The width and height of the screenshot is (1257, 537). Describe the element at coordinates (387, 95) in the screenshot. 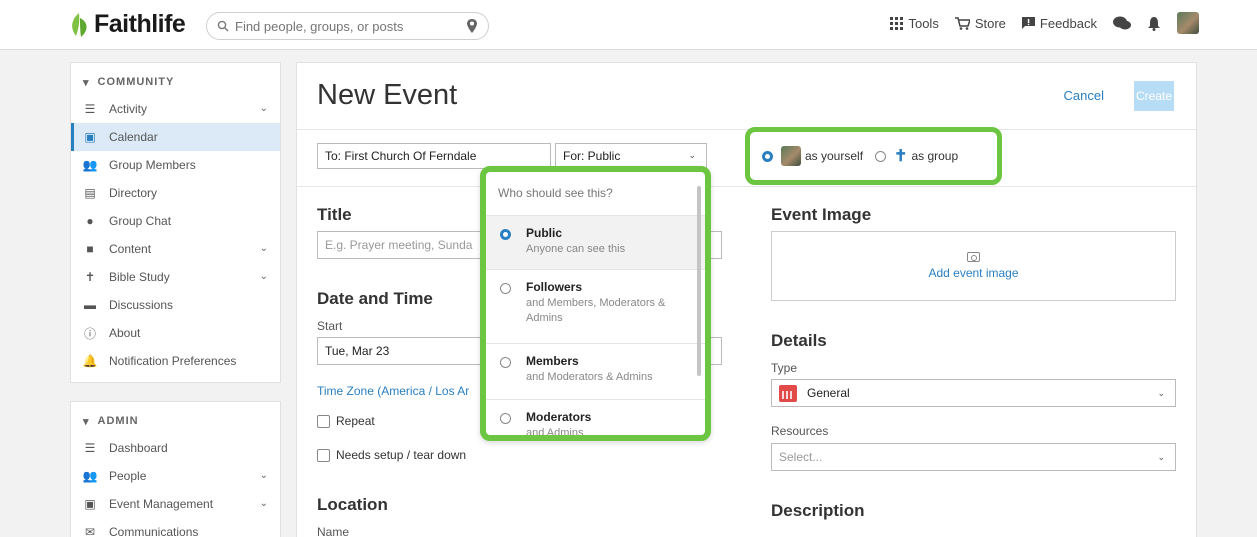

I see `page-title: New Event` at that location.